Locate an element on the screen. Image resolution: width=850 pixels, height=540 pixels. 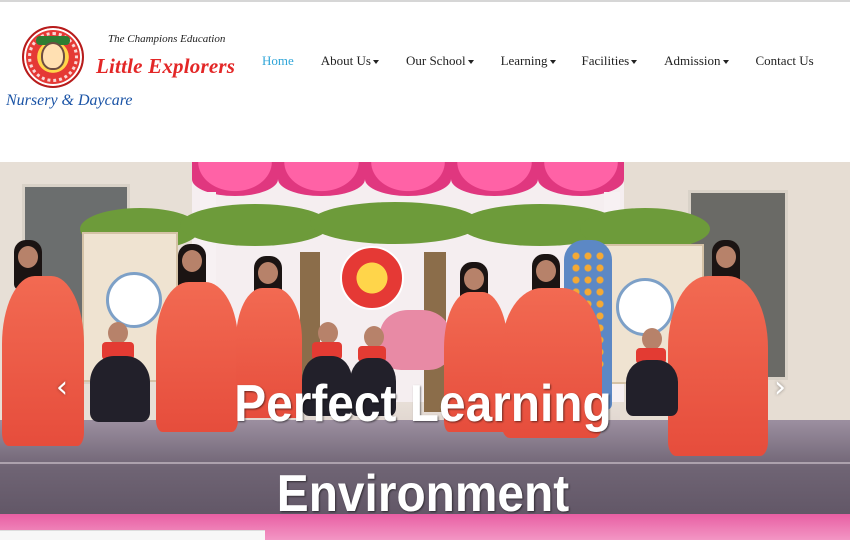
nav-item-admission: Admission is located at coordinates (696, 61).